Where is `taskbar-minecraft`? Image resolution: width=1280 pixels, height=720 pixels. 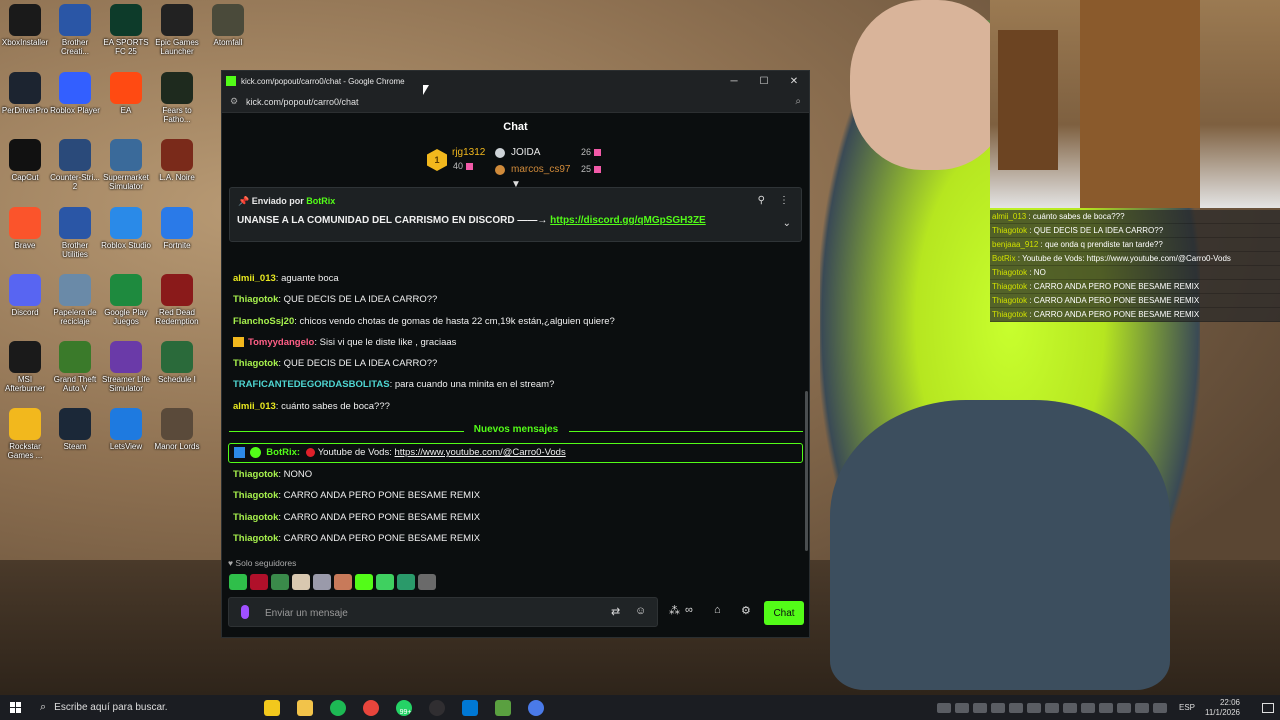
taskbar-minecraft is located at coordinates (502, 707).